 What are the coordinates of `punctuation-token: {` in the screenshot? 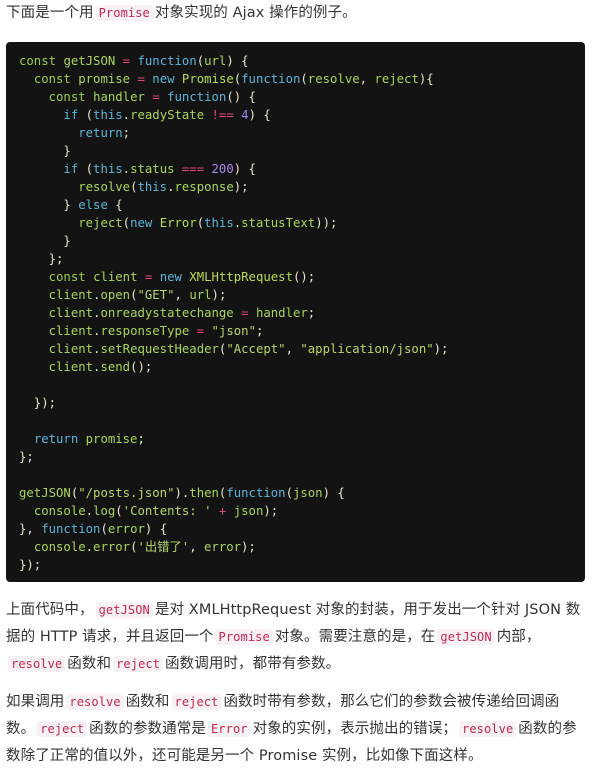 It's located at (115, 205).